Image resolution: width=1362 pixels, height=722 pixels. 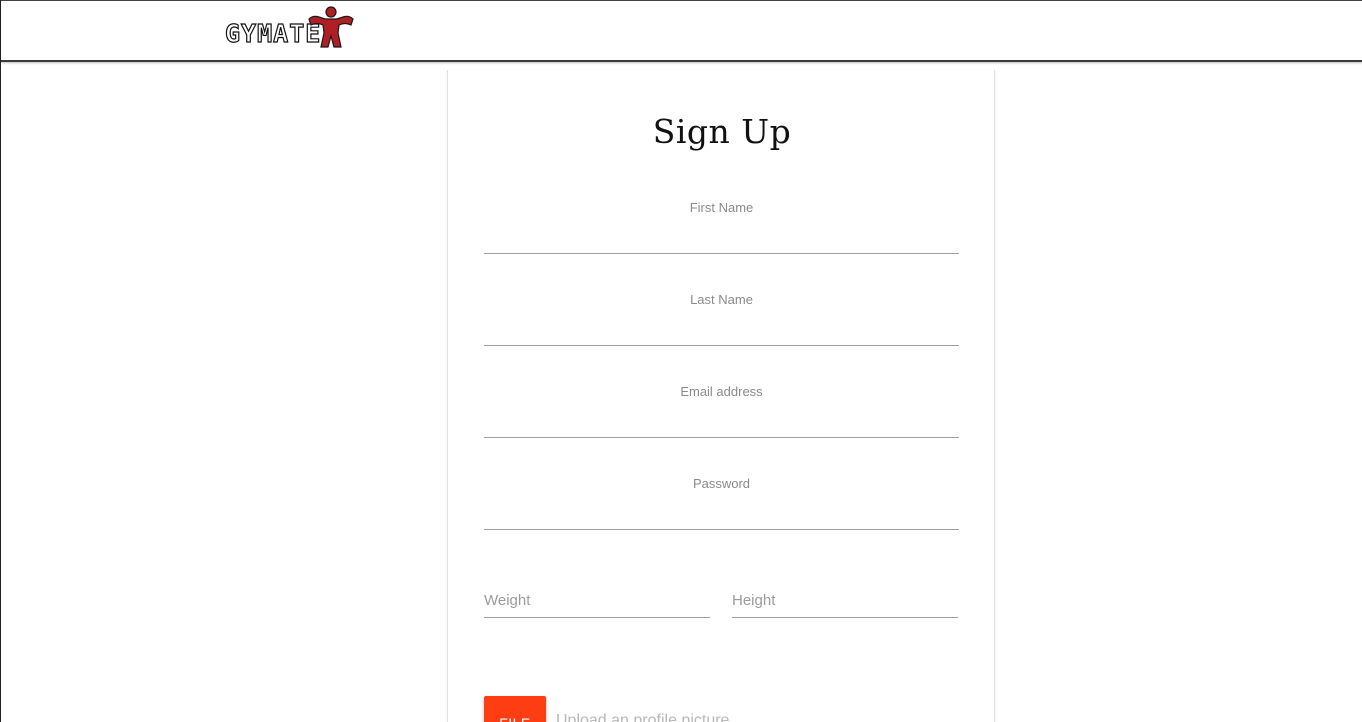 I want to click on height-group, so click(x=845, y=600).